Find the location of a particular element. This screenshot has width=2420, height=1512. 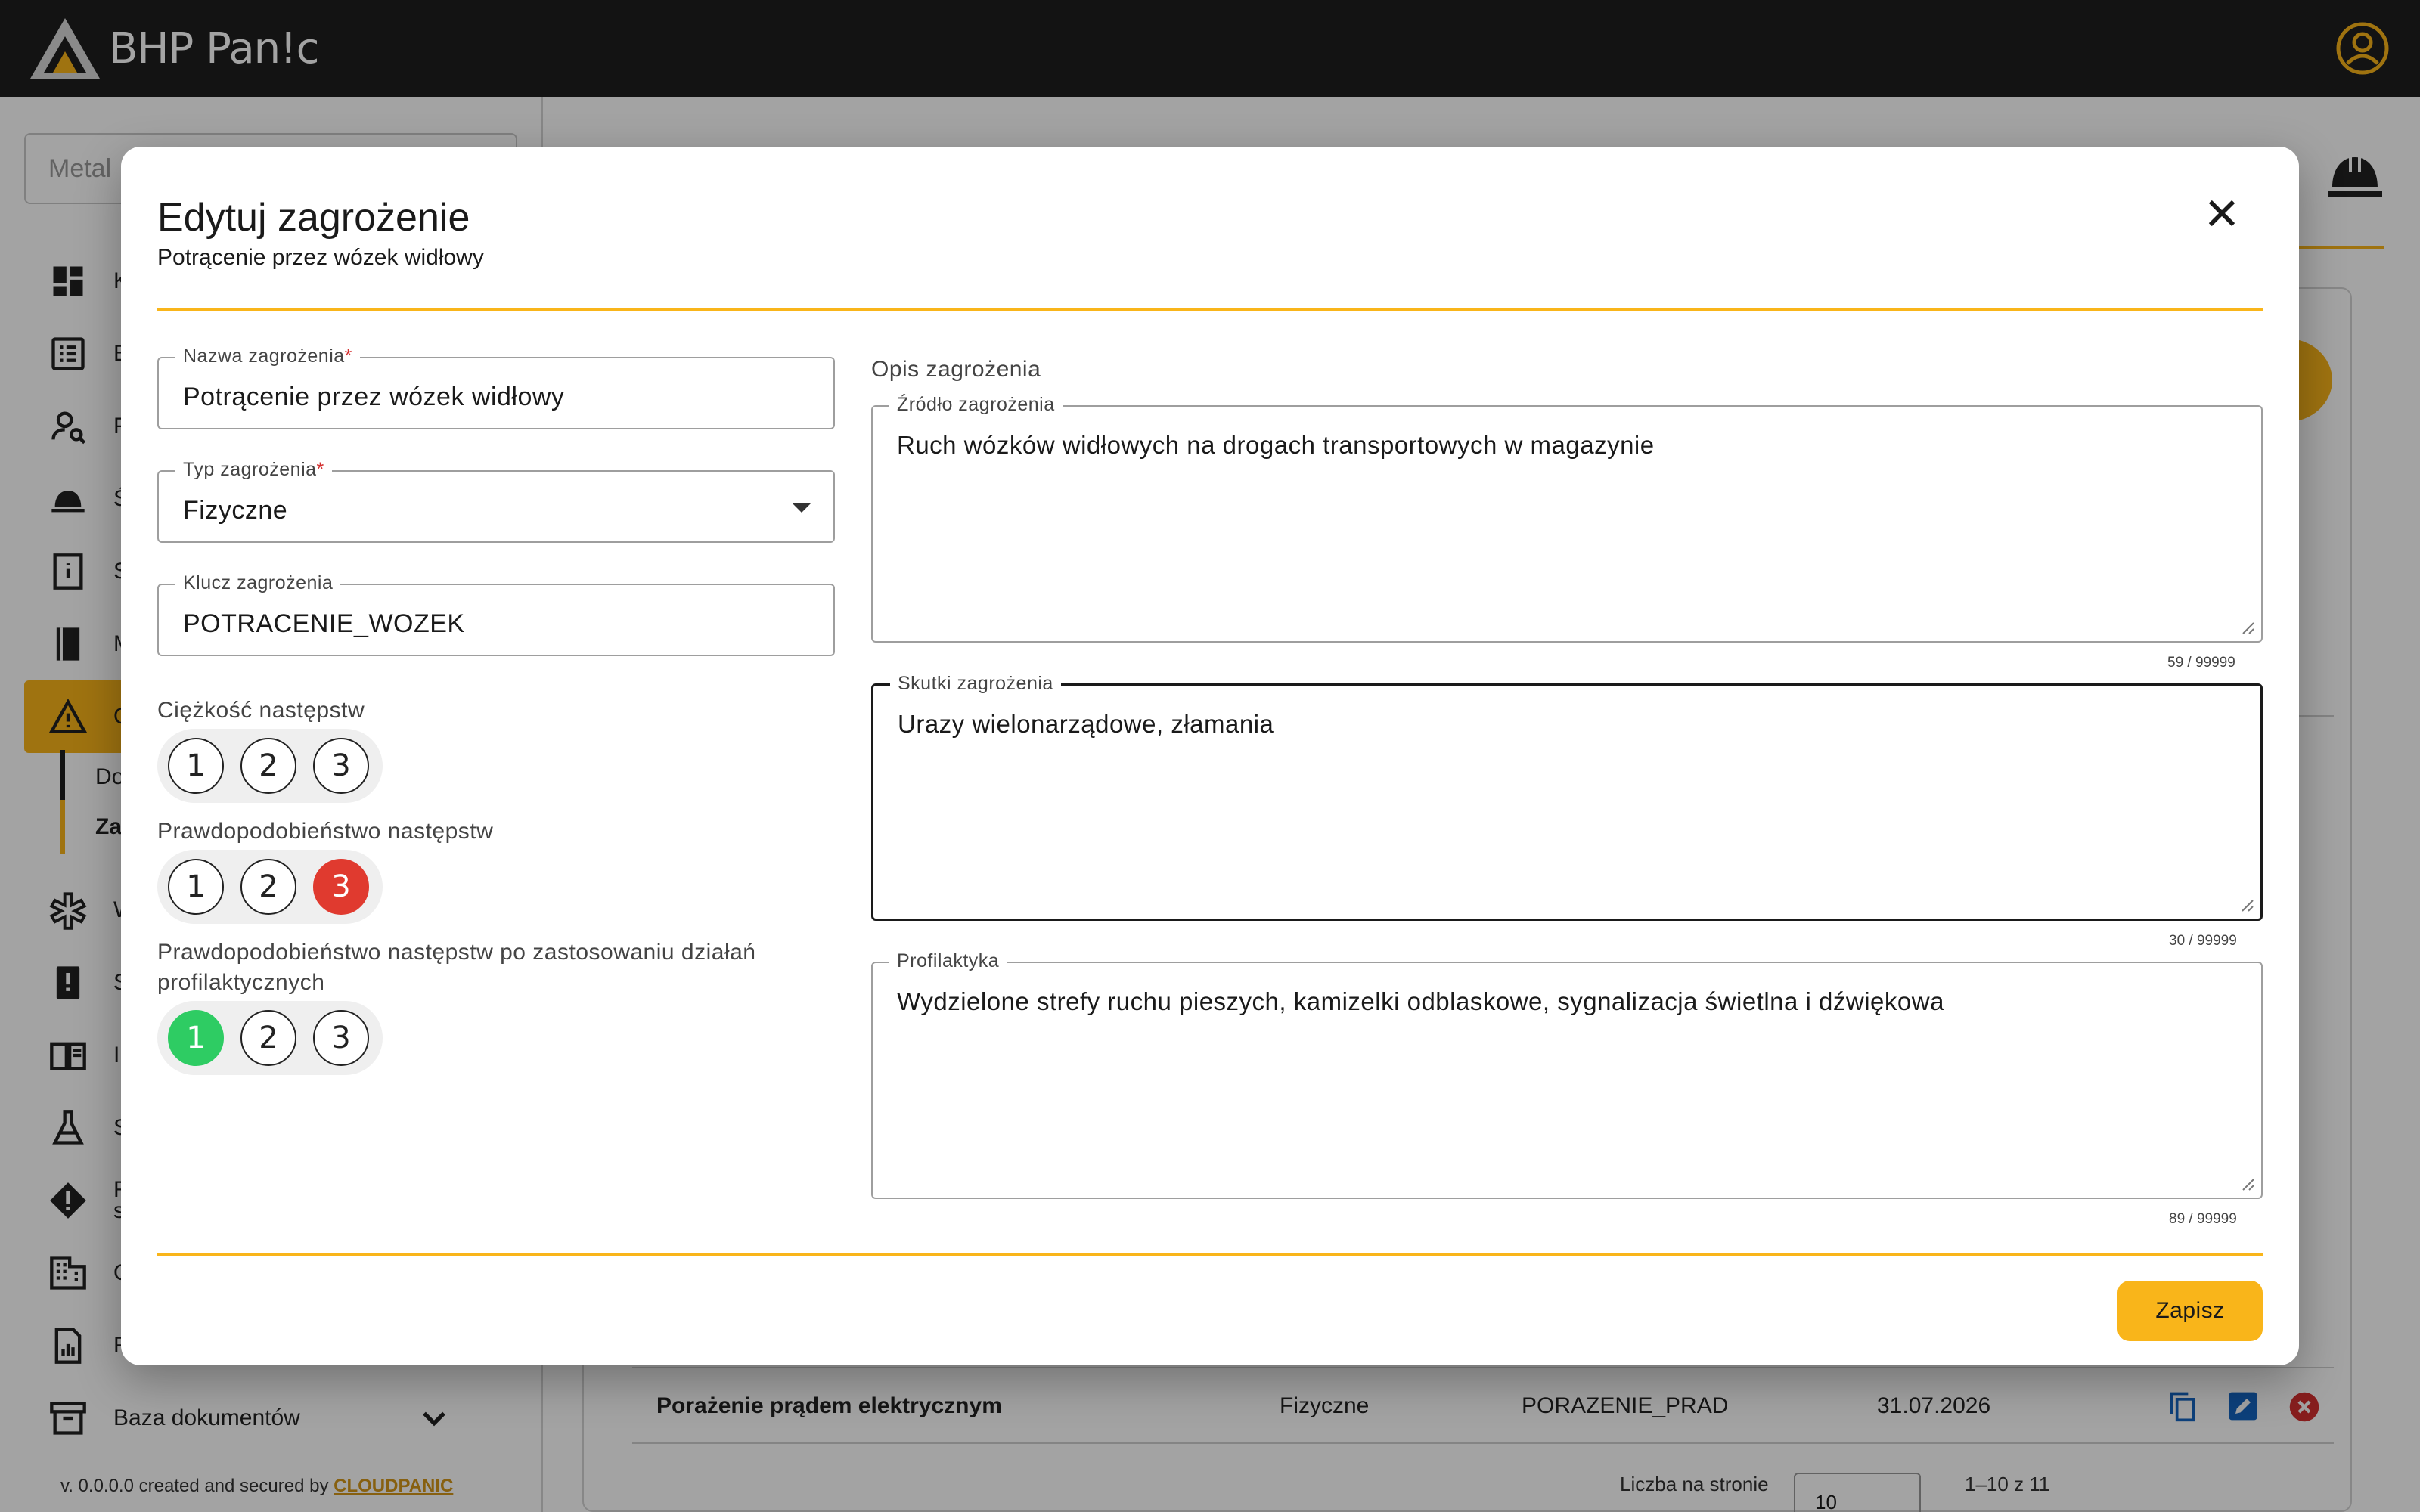

severity-option-2: 2 is located at coordinates (268, 766).